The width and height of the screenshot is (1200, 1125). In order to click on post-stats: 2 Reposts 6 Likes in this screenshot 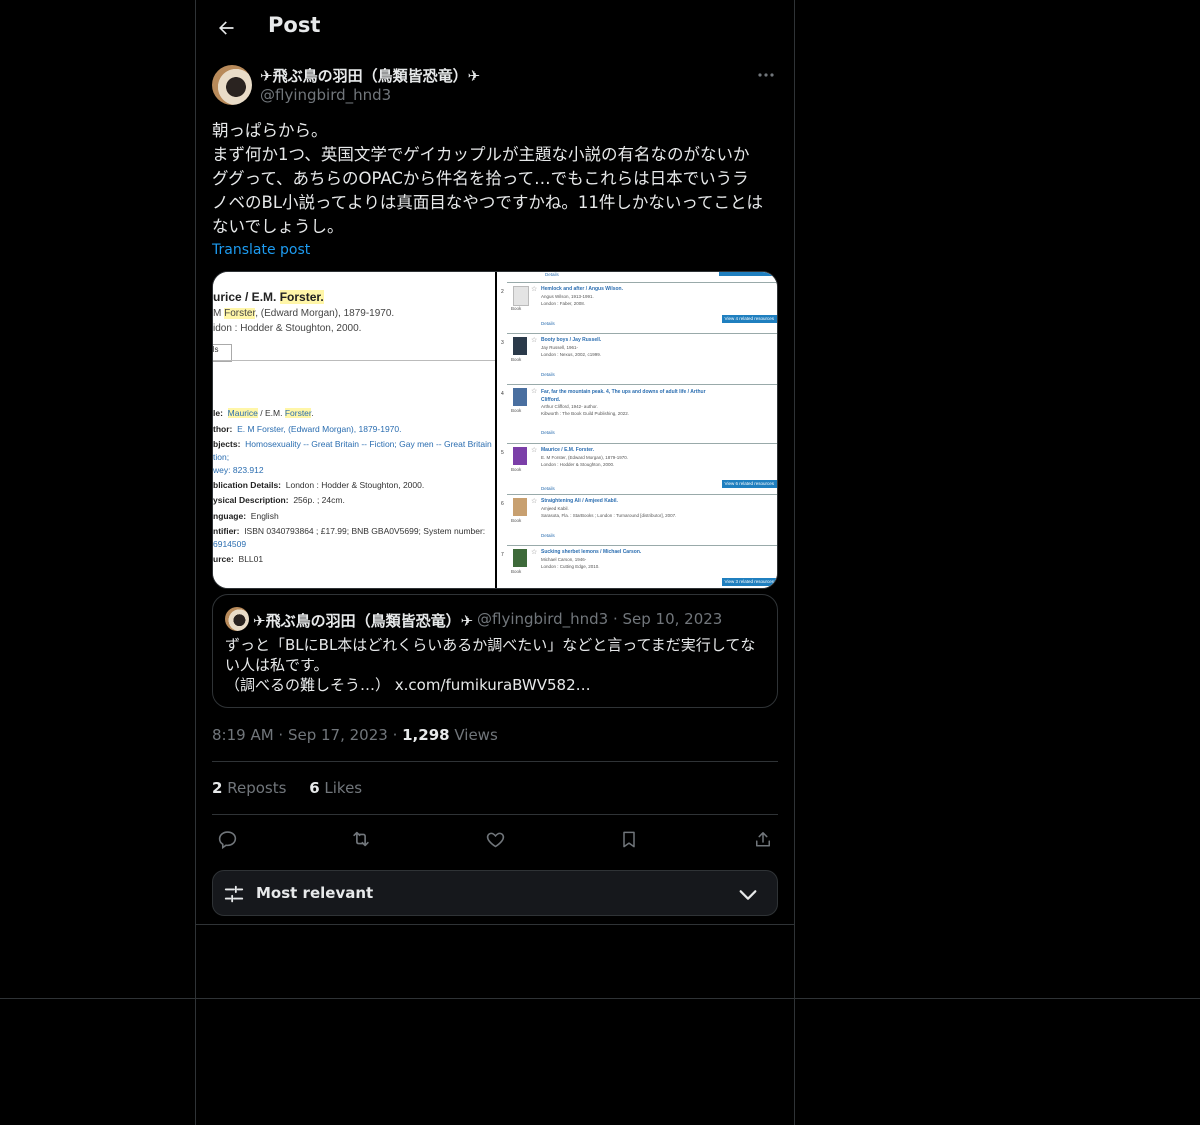, I will do `click(296, 788)`.